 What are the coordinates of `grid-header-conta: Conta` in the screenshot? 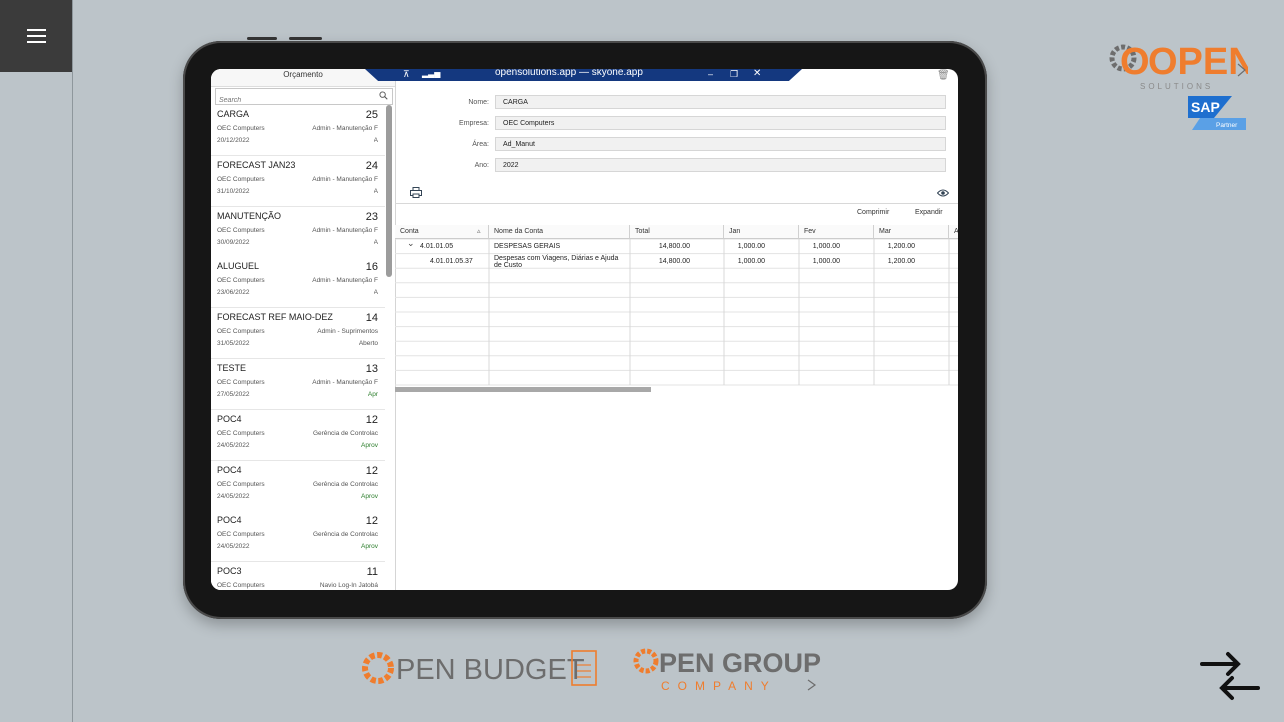 It's located at (442, 232).